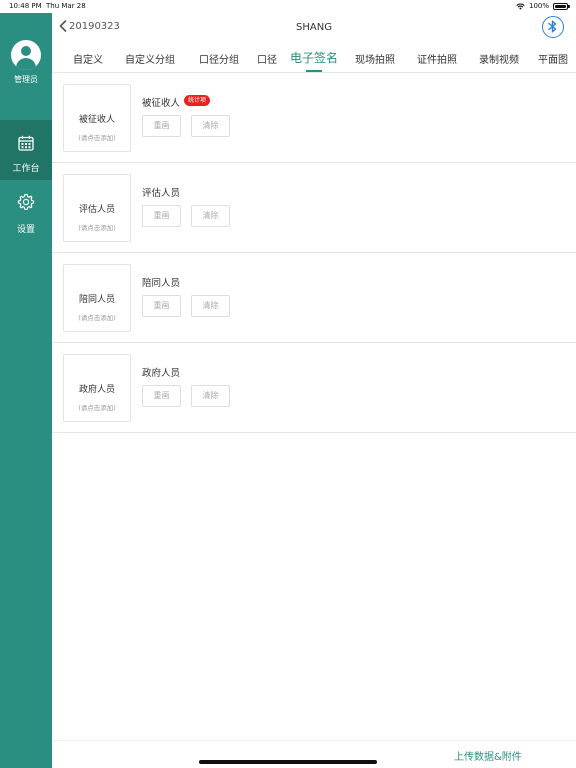  I want to click on page-title: SHANG, so click(314, 27).